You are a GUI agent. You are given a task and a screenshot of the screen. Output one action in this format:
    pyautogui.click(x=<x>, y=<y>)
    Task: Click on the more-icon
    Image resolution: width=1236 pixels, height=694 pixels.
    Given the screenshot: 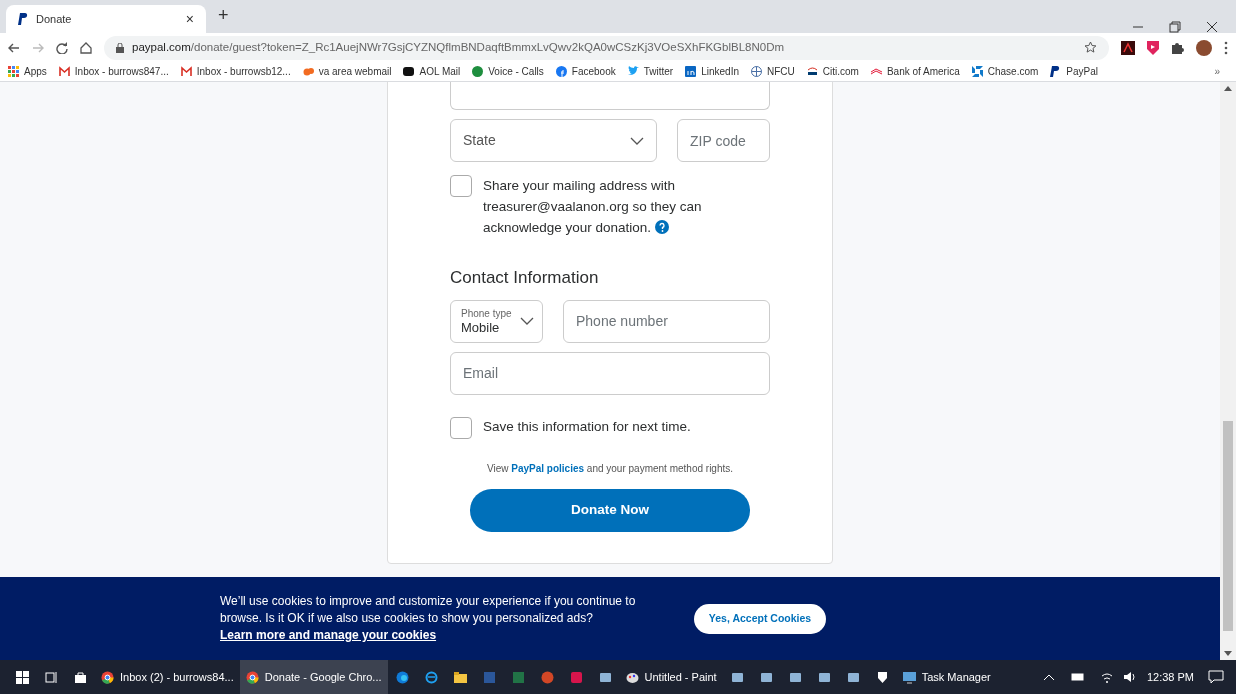 What is the action you would take?
    pyautogui.click(x=1226, y=47)
    